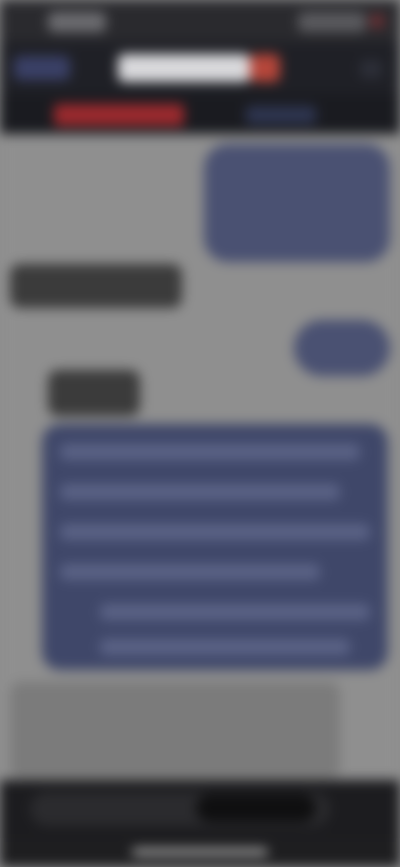  Describe the element at coordinates (77, 22) in the screenshot. I see `status-time` at that location.